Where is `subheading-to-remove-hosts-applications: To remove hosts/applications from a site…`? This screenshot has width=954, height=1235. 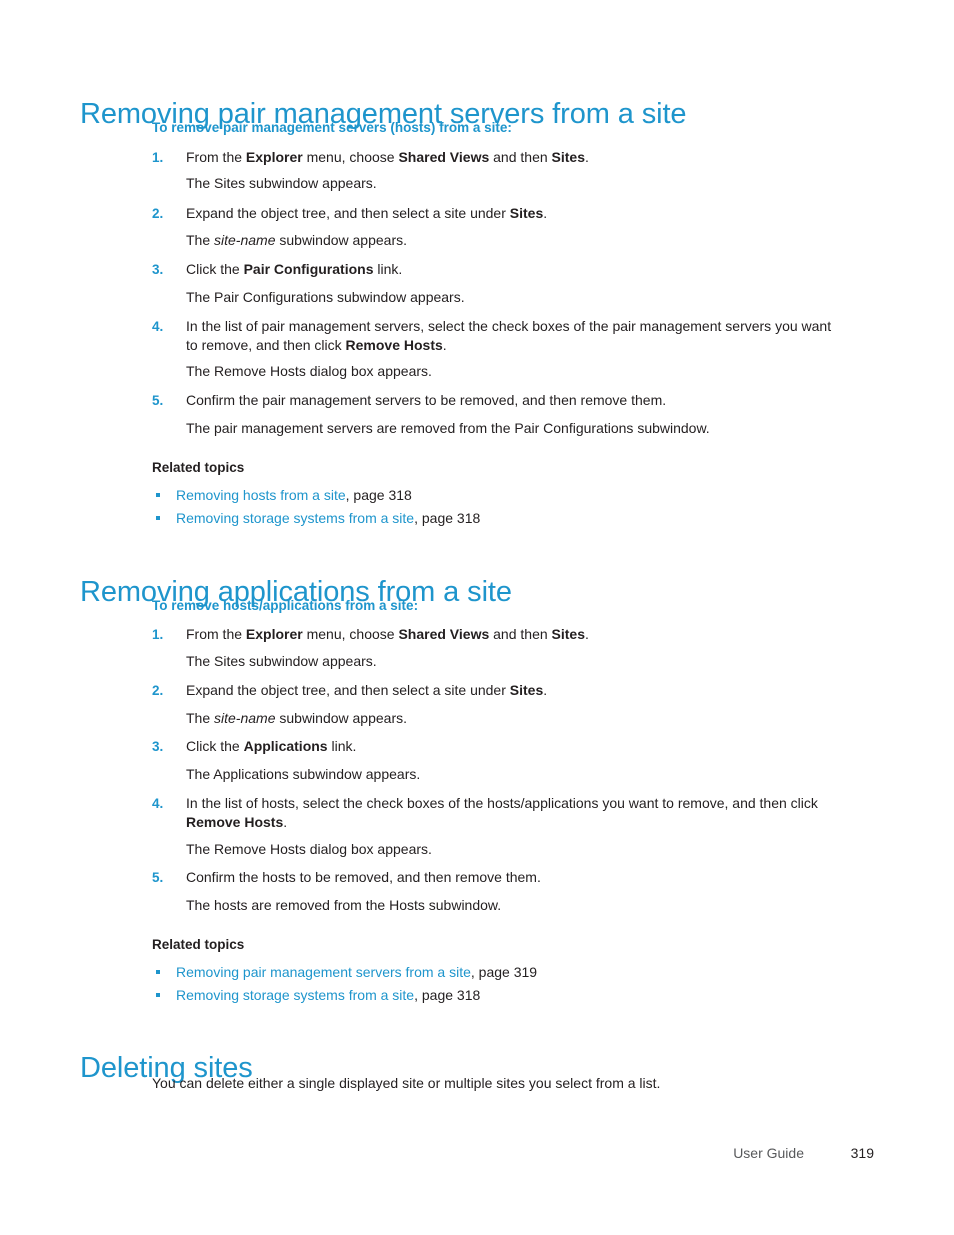
subheading-to-remove-hosts-applications: To remove hosts/applications from a site… is located at coordinates (285, 605).